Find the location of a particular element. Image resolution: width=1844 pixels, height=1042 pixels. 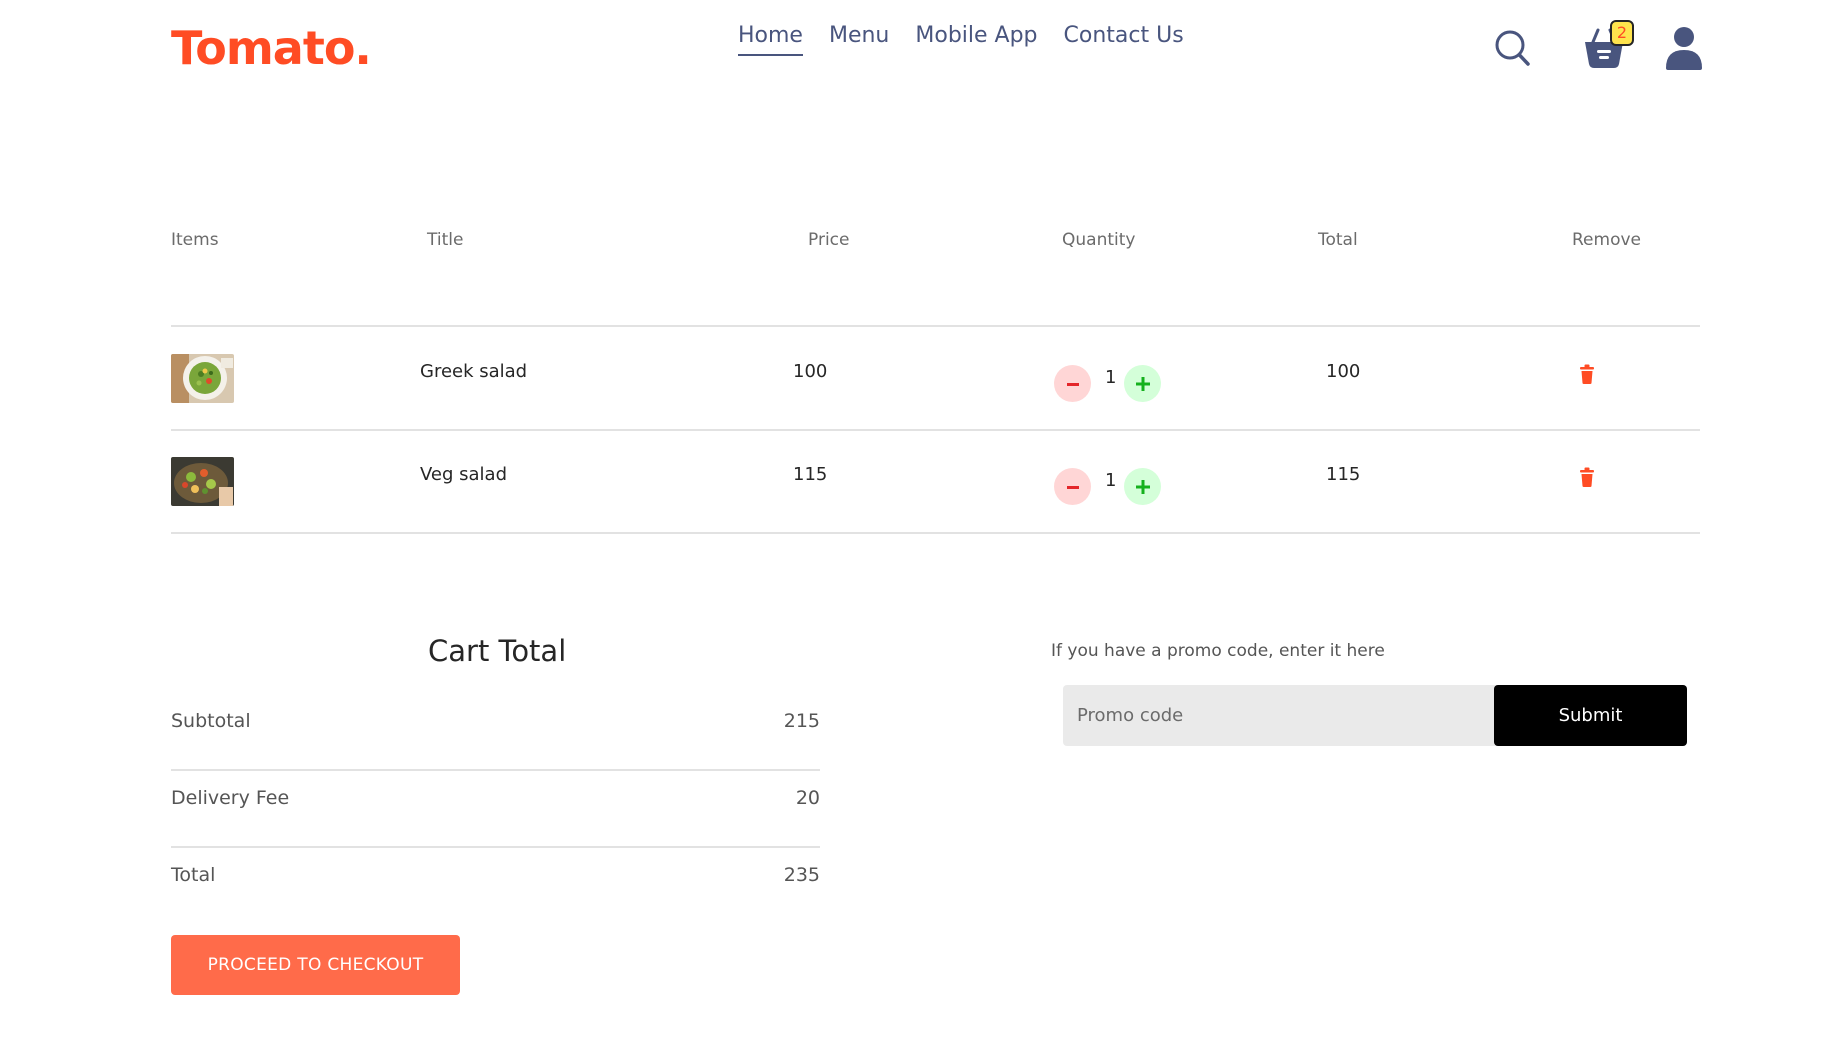

promo-code-form: Submit is located at coordinates (1375, 715).